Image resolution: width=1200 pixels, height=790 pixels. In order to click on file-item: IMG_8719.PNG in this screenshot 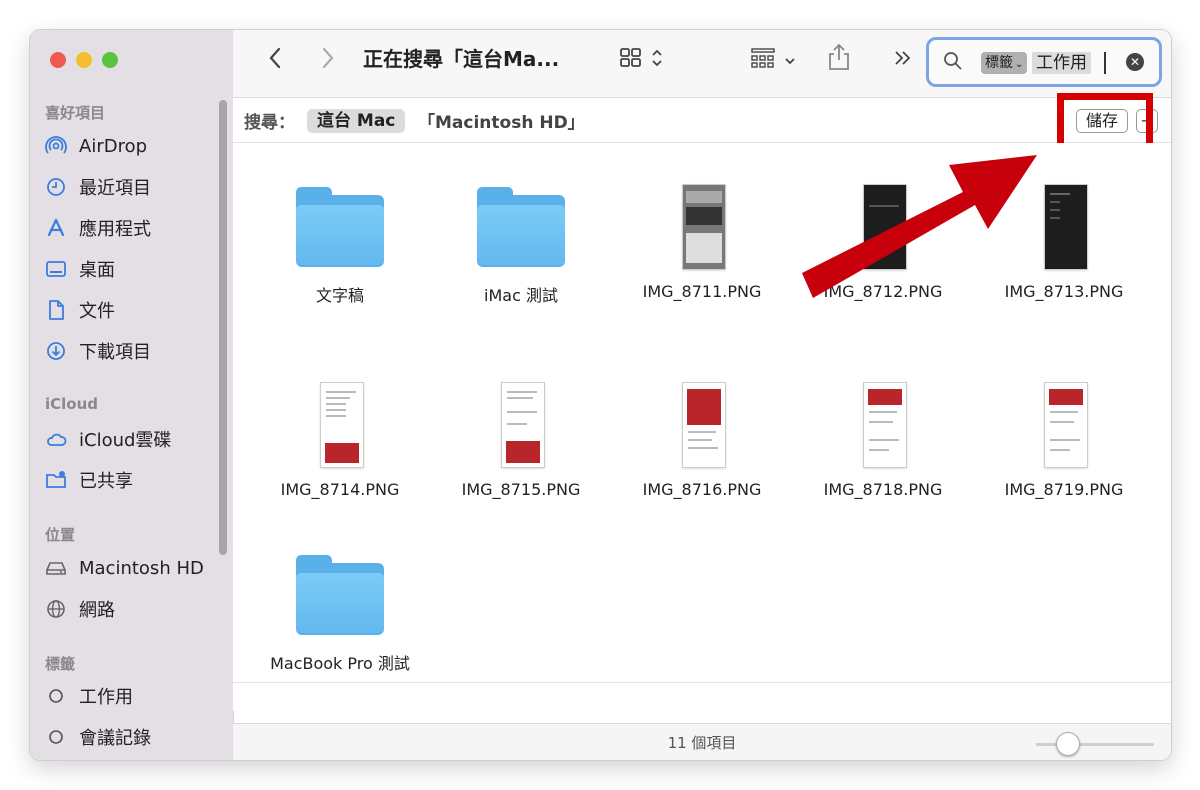, I will do `click(1064, 441)`.